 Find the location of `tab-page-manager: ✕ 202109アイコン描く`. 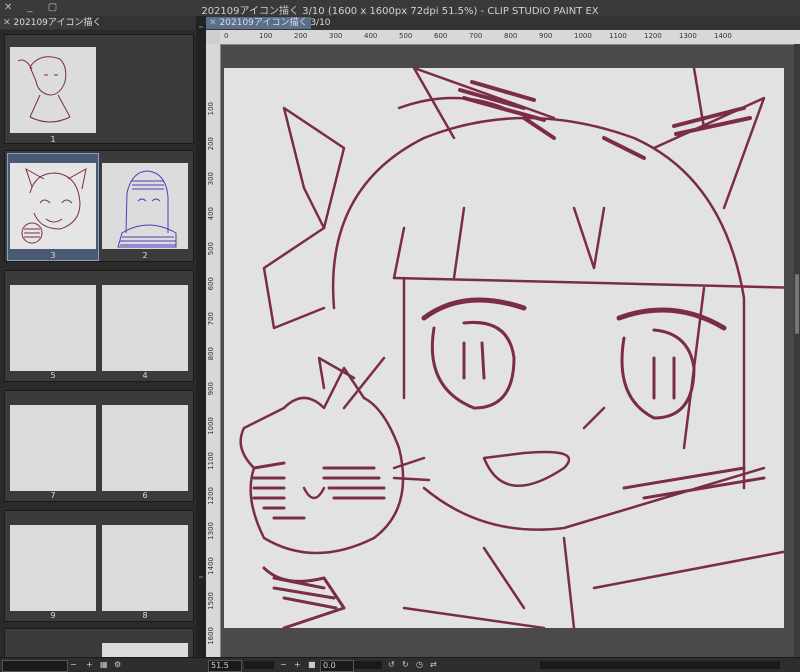

tab-page-manager: ✕ 202109アイコン描く is located at coordinates (50, 23).